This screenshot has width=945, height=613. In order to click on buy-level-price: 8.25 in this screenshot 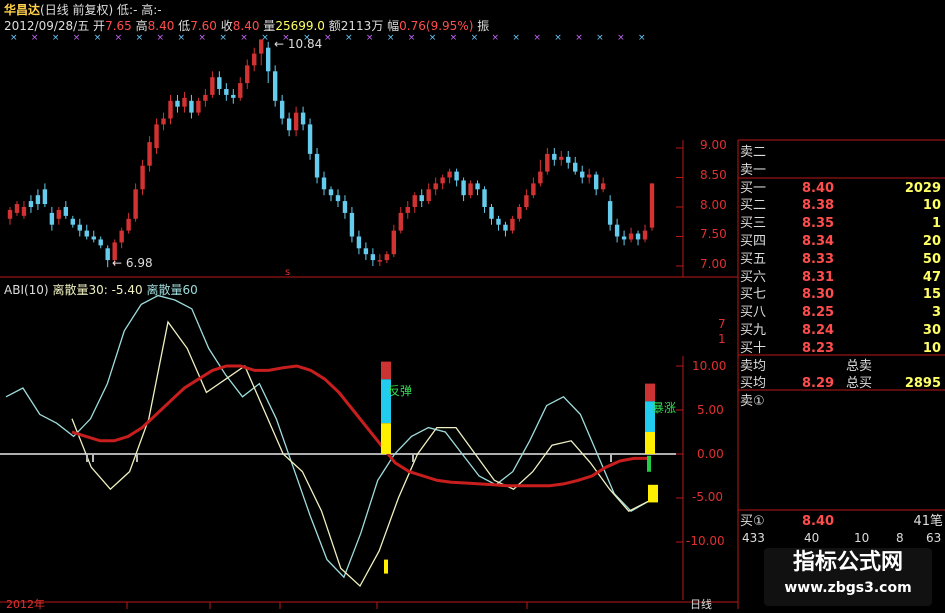, I will do `click(818, 313)`.